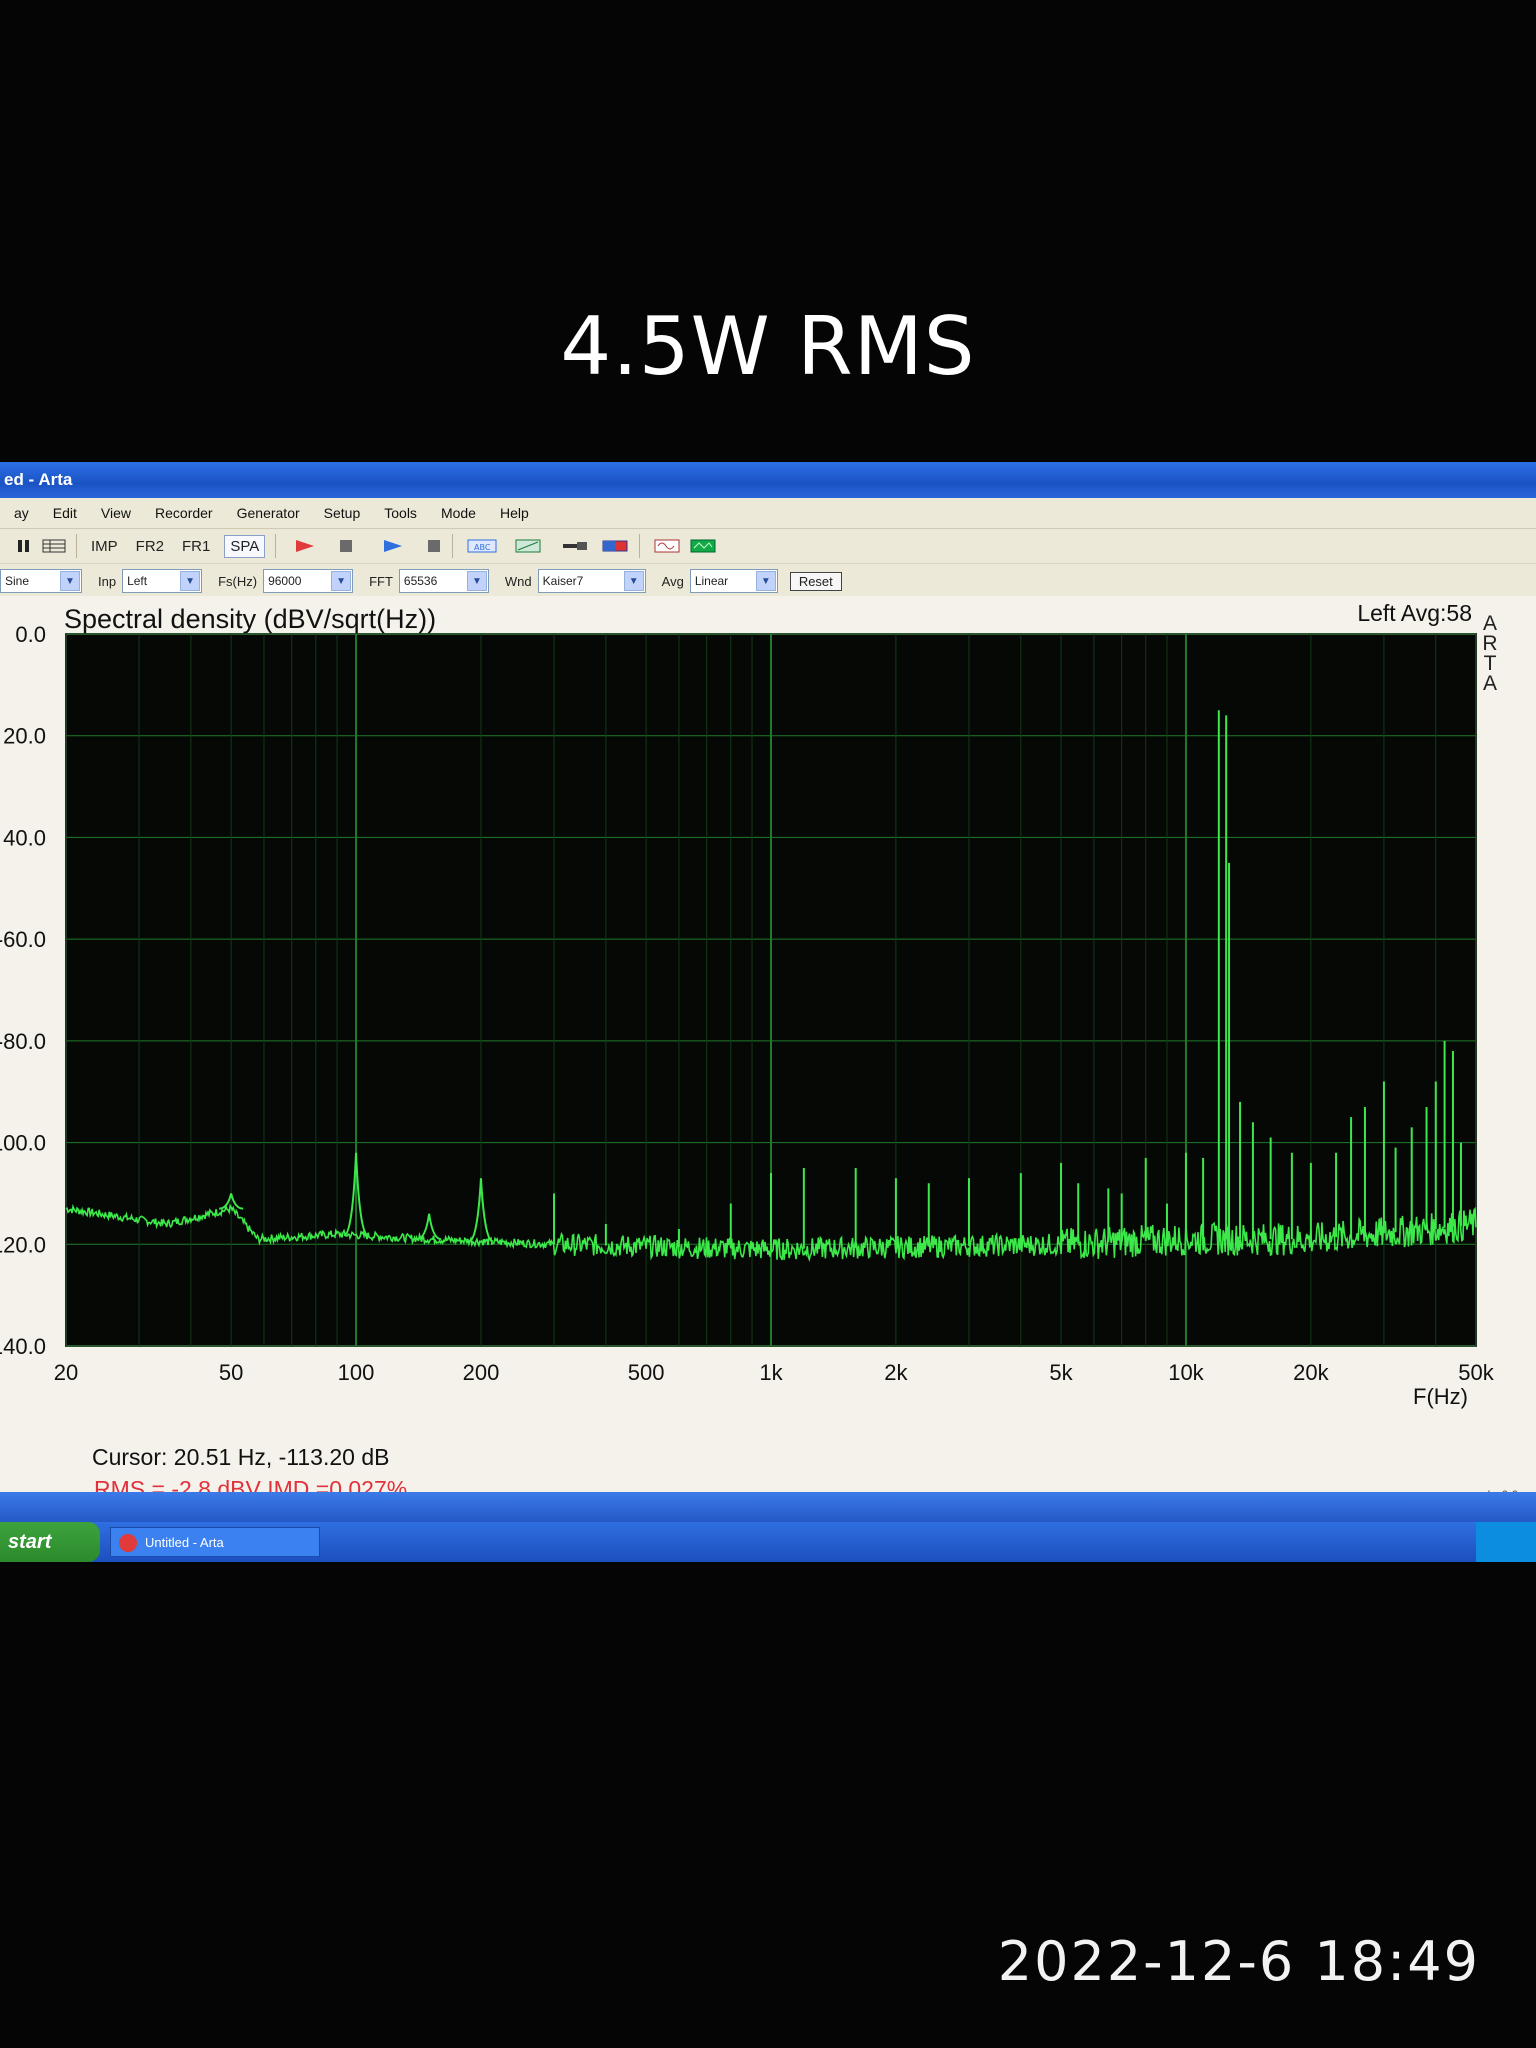 Image resolution: width=1536 pixels, height=2048 pixels. What do you see at coordinates (245, 546) in the screenshot?
I see `spa-button: SPA` at bounding box center [245, 546].